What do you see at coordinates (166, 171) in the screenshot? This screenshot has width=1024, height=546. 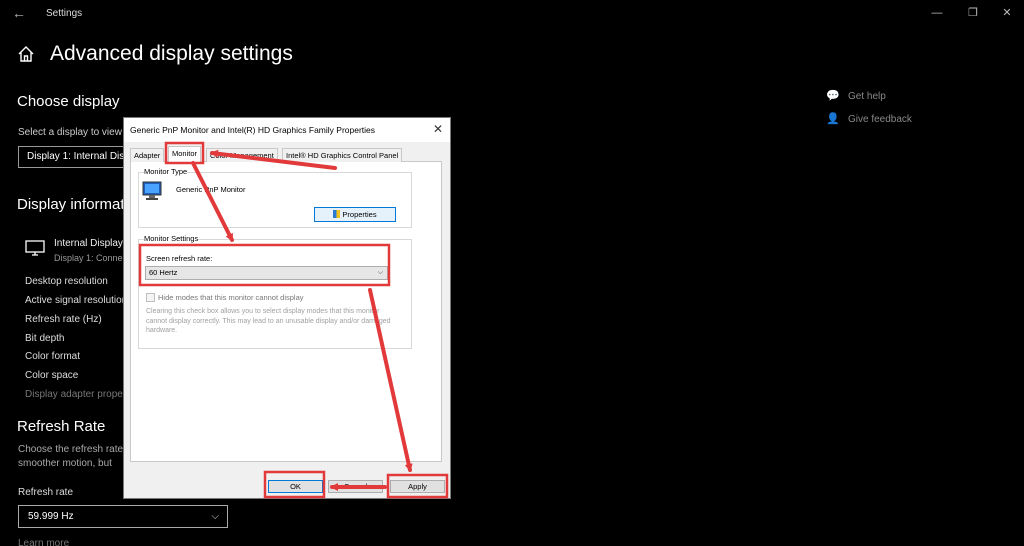 I see `monitor-type-label: Monitor Type` at bounding box center [166, 171].